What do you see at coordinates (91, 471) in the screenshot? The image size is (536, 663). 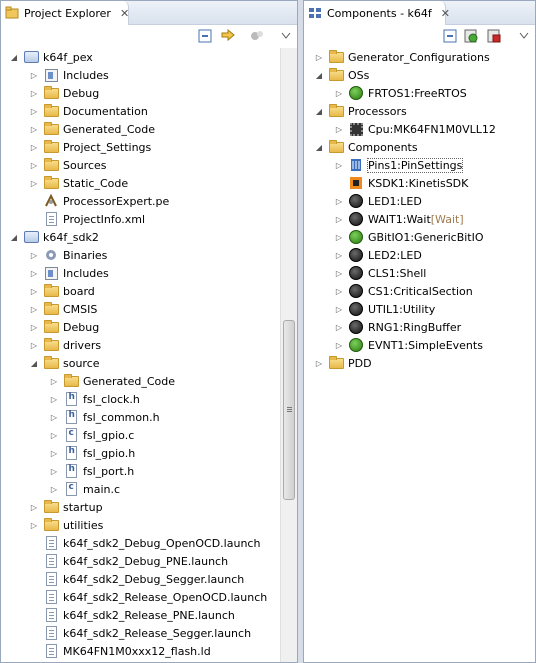 I see `tree-item: ▷ fsl_port.h` at bounding box center [91, 471].